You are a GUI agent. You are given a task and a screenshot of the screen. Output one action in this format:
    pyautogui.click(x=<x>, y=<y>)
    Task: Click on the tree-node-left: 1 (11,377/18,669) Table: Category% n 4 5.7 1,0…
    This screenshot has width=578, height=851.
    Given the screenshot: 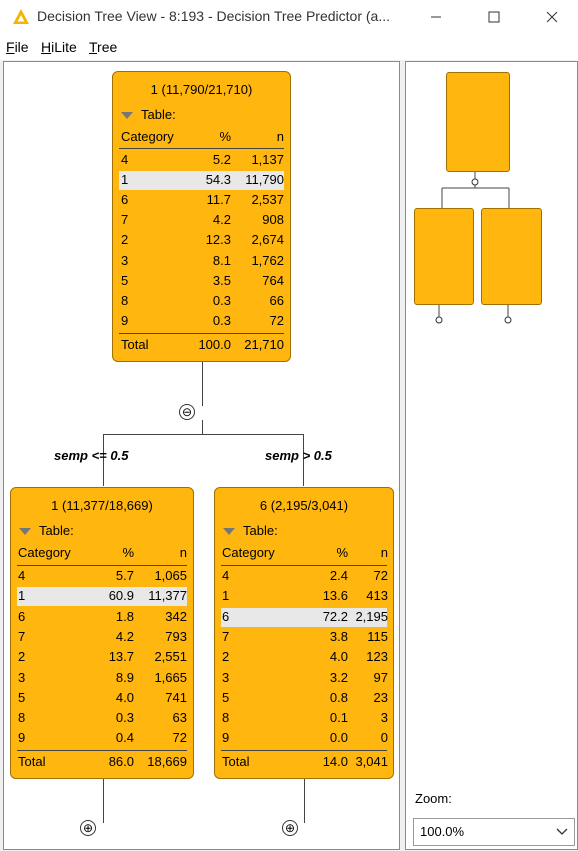 What is the action you would take?
    pyautogui.click(x=102, y=633)
    